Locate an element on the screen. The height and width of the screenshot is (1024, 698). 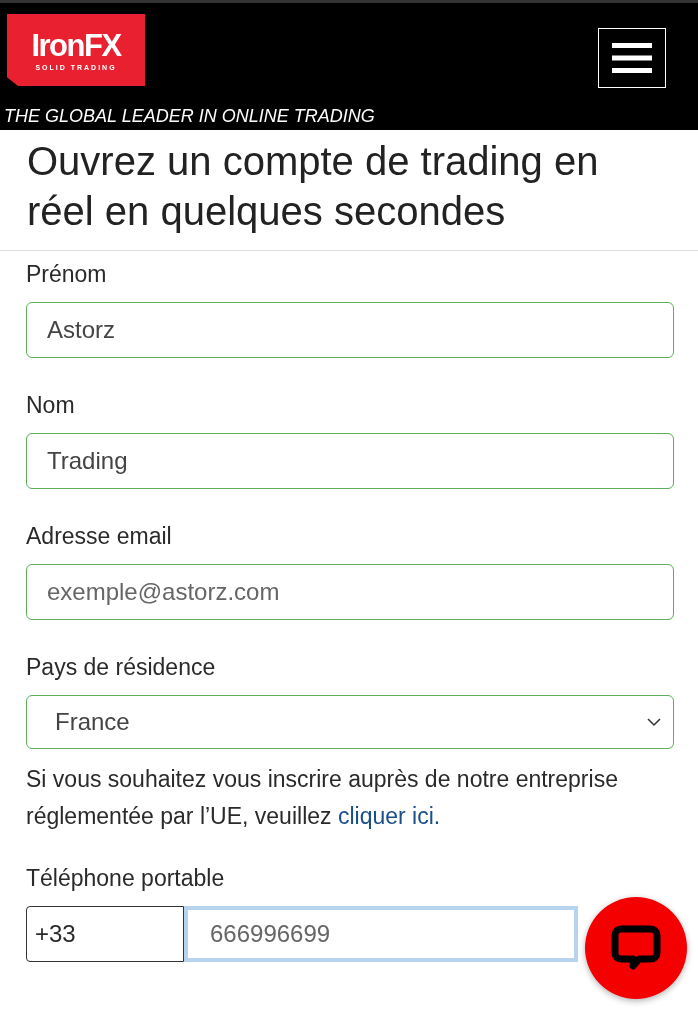
chevron-down-icon is located at coordinates (654, 722).